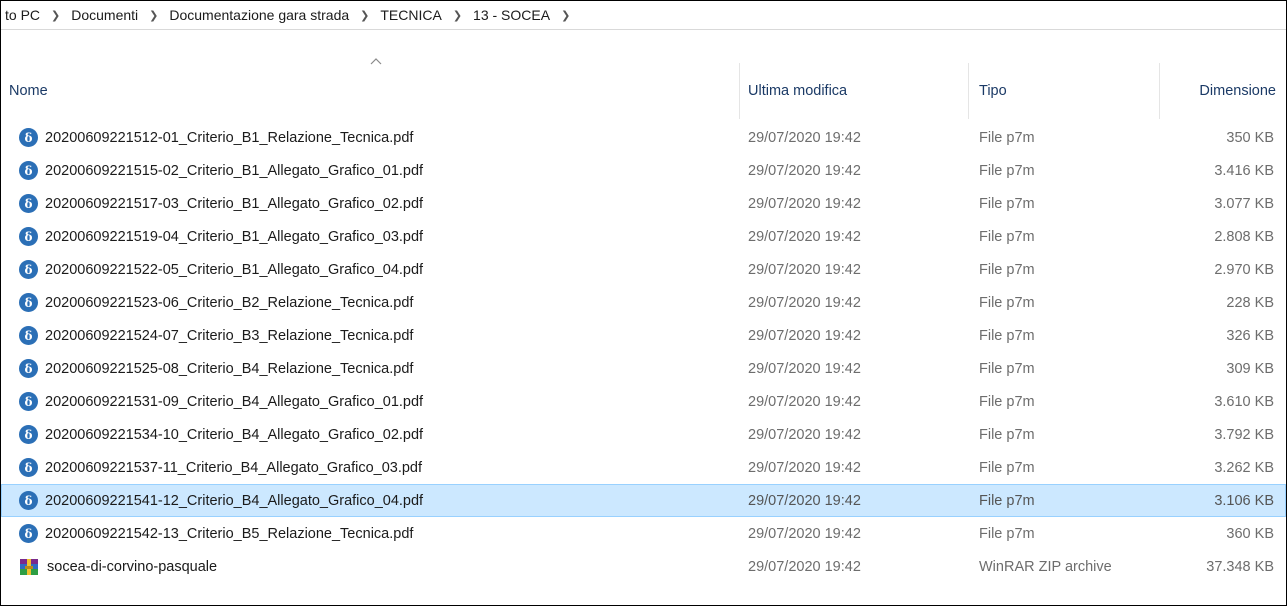 The width and height of the screenshot is (1287, 606). Describe the element at coordinates (1244, 269) in the screenshot. I see `file-size: 2.970 KB` at that location.